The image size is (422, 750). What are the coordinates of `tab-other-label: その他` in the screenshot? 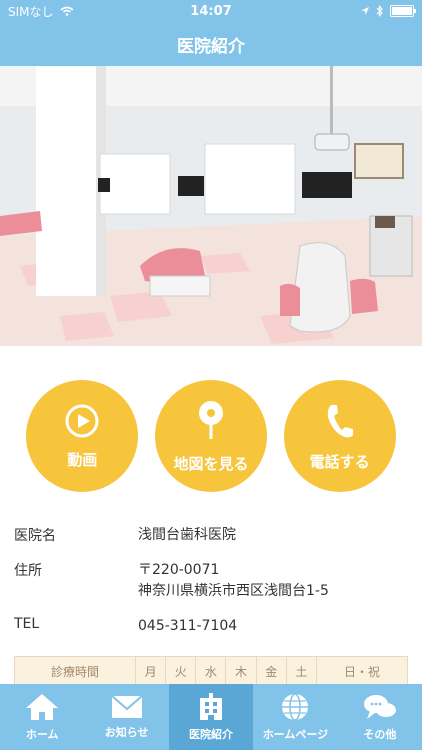 It's located at (380, 734).